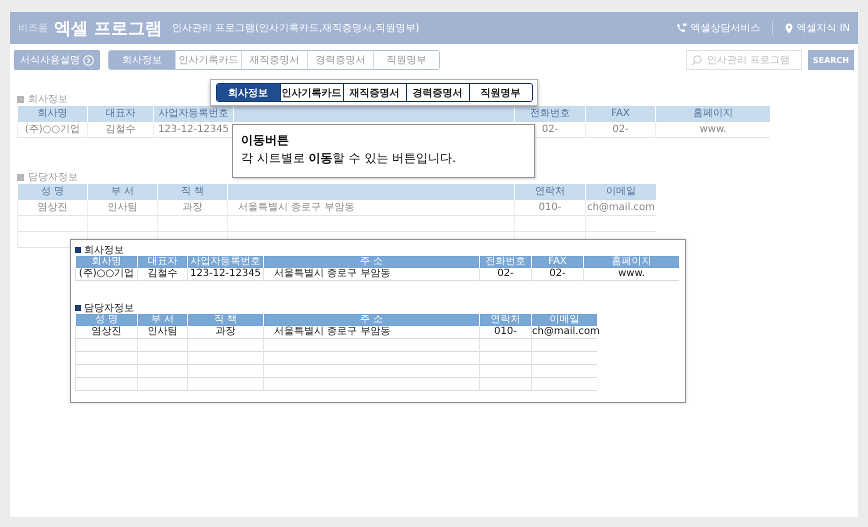  I want to click on phone-icon, so click(682, 28).